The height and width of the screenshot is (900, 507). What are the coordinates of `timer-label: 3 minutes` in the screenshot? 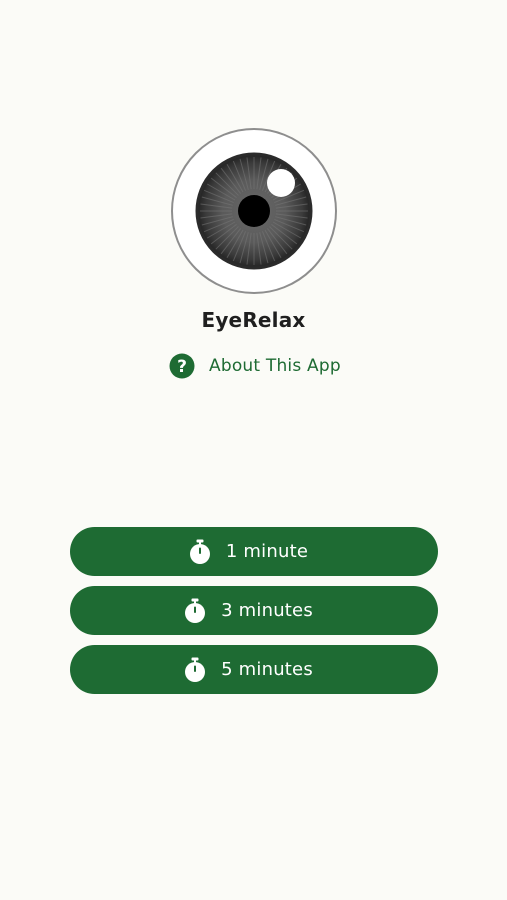 It's located at (267, 610).